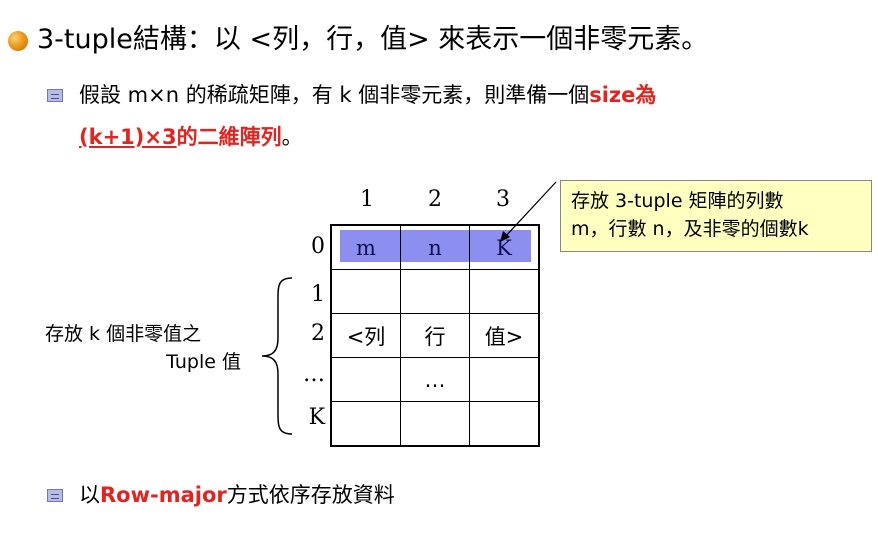 The height and width of the screenshot is (552, 878). I want to click on callout-arrow-icon, so click(528, 211).